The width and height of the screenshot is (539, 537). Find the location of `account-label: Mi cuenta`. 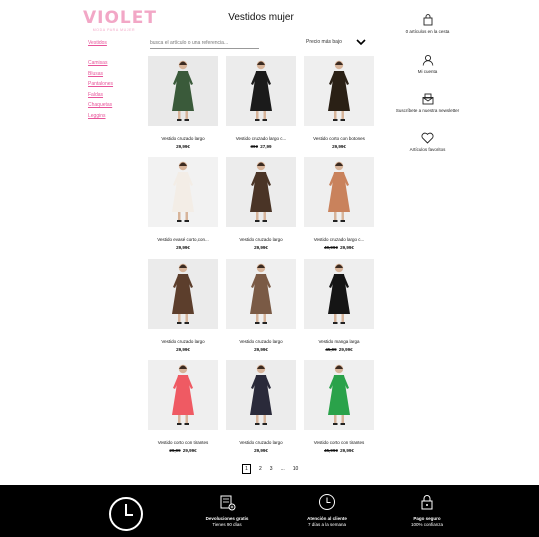

account-label: Mi cuenta is located at coordinates (427, 71).